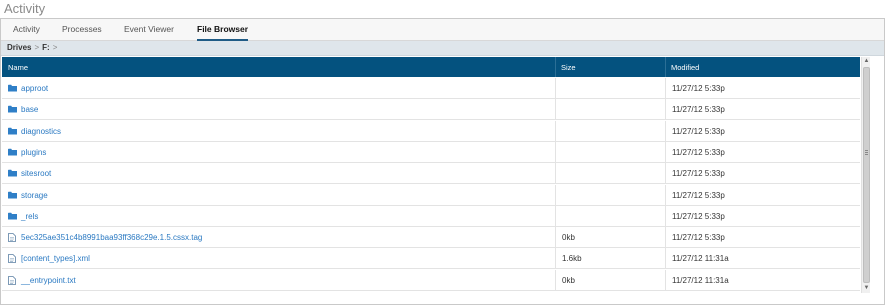 The image size is (885, 305). I want to click on file-name-link: __entrypoint.txt, so click(48, 280).